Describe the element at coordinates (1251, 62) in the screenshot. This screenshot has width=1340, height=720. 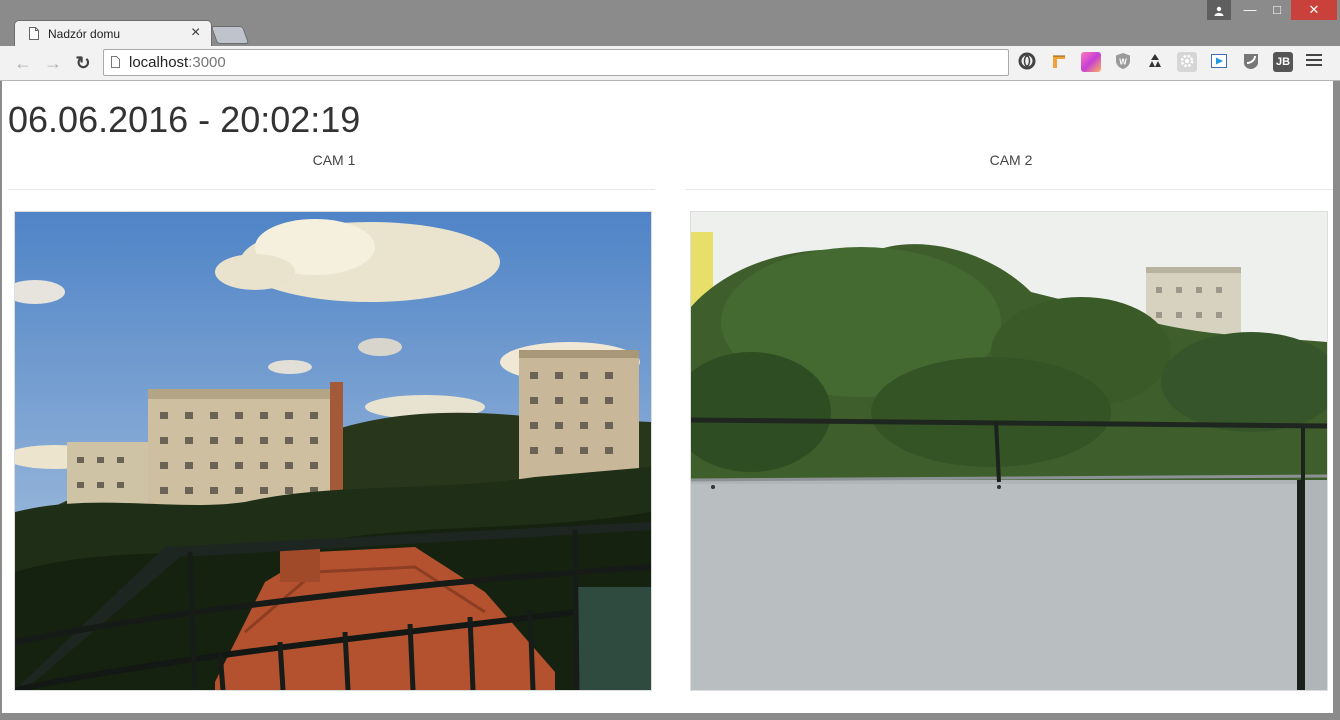
I see `badge-extension-icon` at that location.